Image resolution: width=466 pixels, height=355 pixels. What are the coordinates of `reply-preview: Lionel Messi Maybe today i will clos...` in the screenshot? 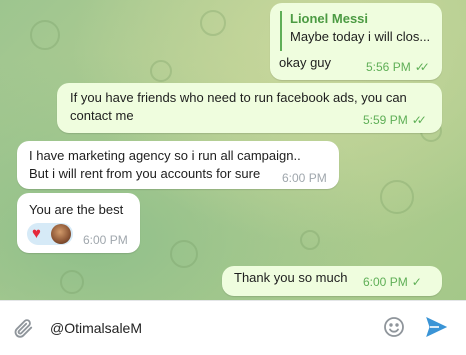 It's located at (360, 31).